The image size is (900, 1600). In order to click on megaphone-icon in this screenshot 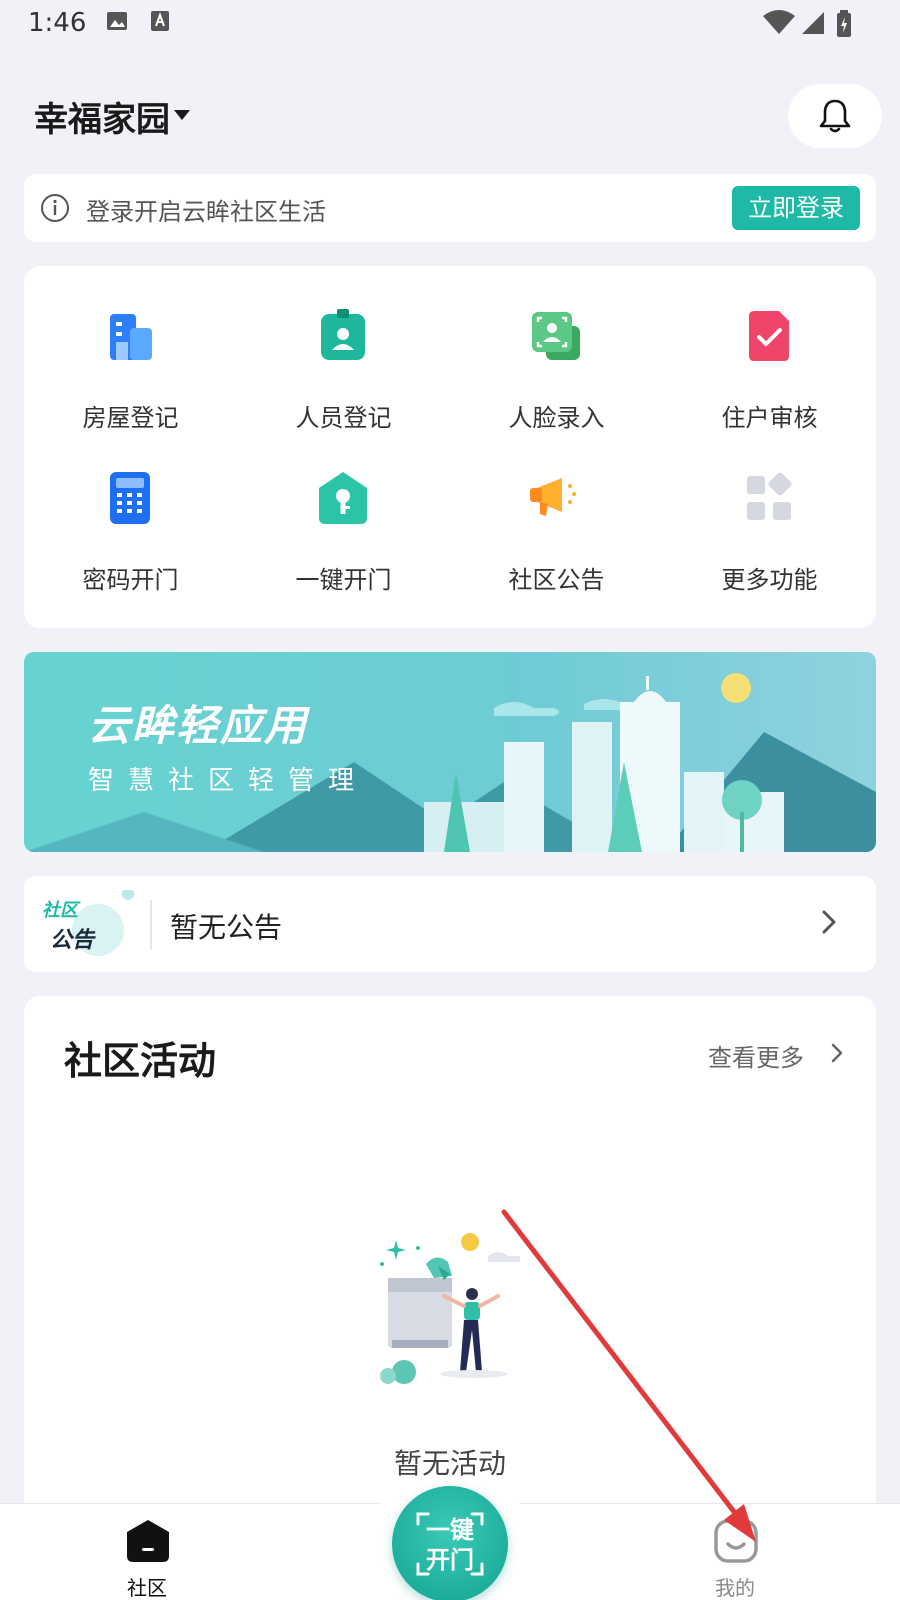, I will do `click(553, 497)`.